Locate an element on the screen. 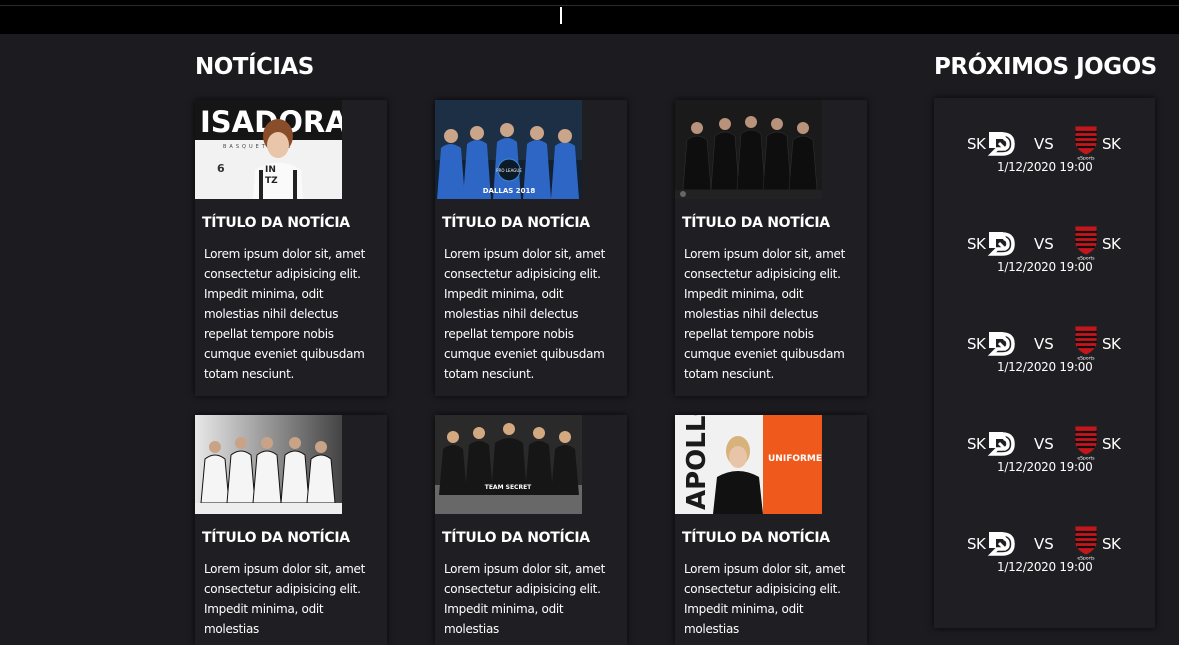 The width and height of the screenshot is (1179, 645). svg-text: TZ is located at coordinates (271, 181).